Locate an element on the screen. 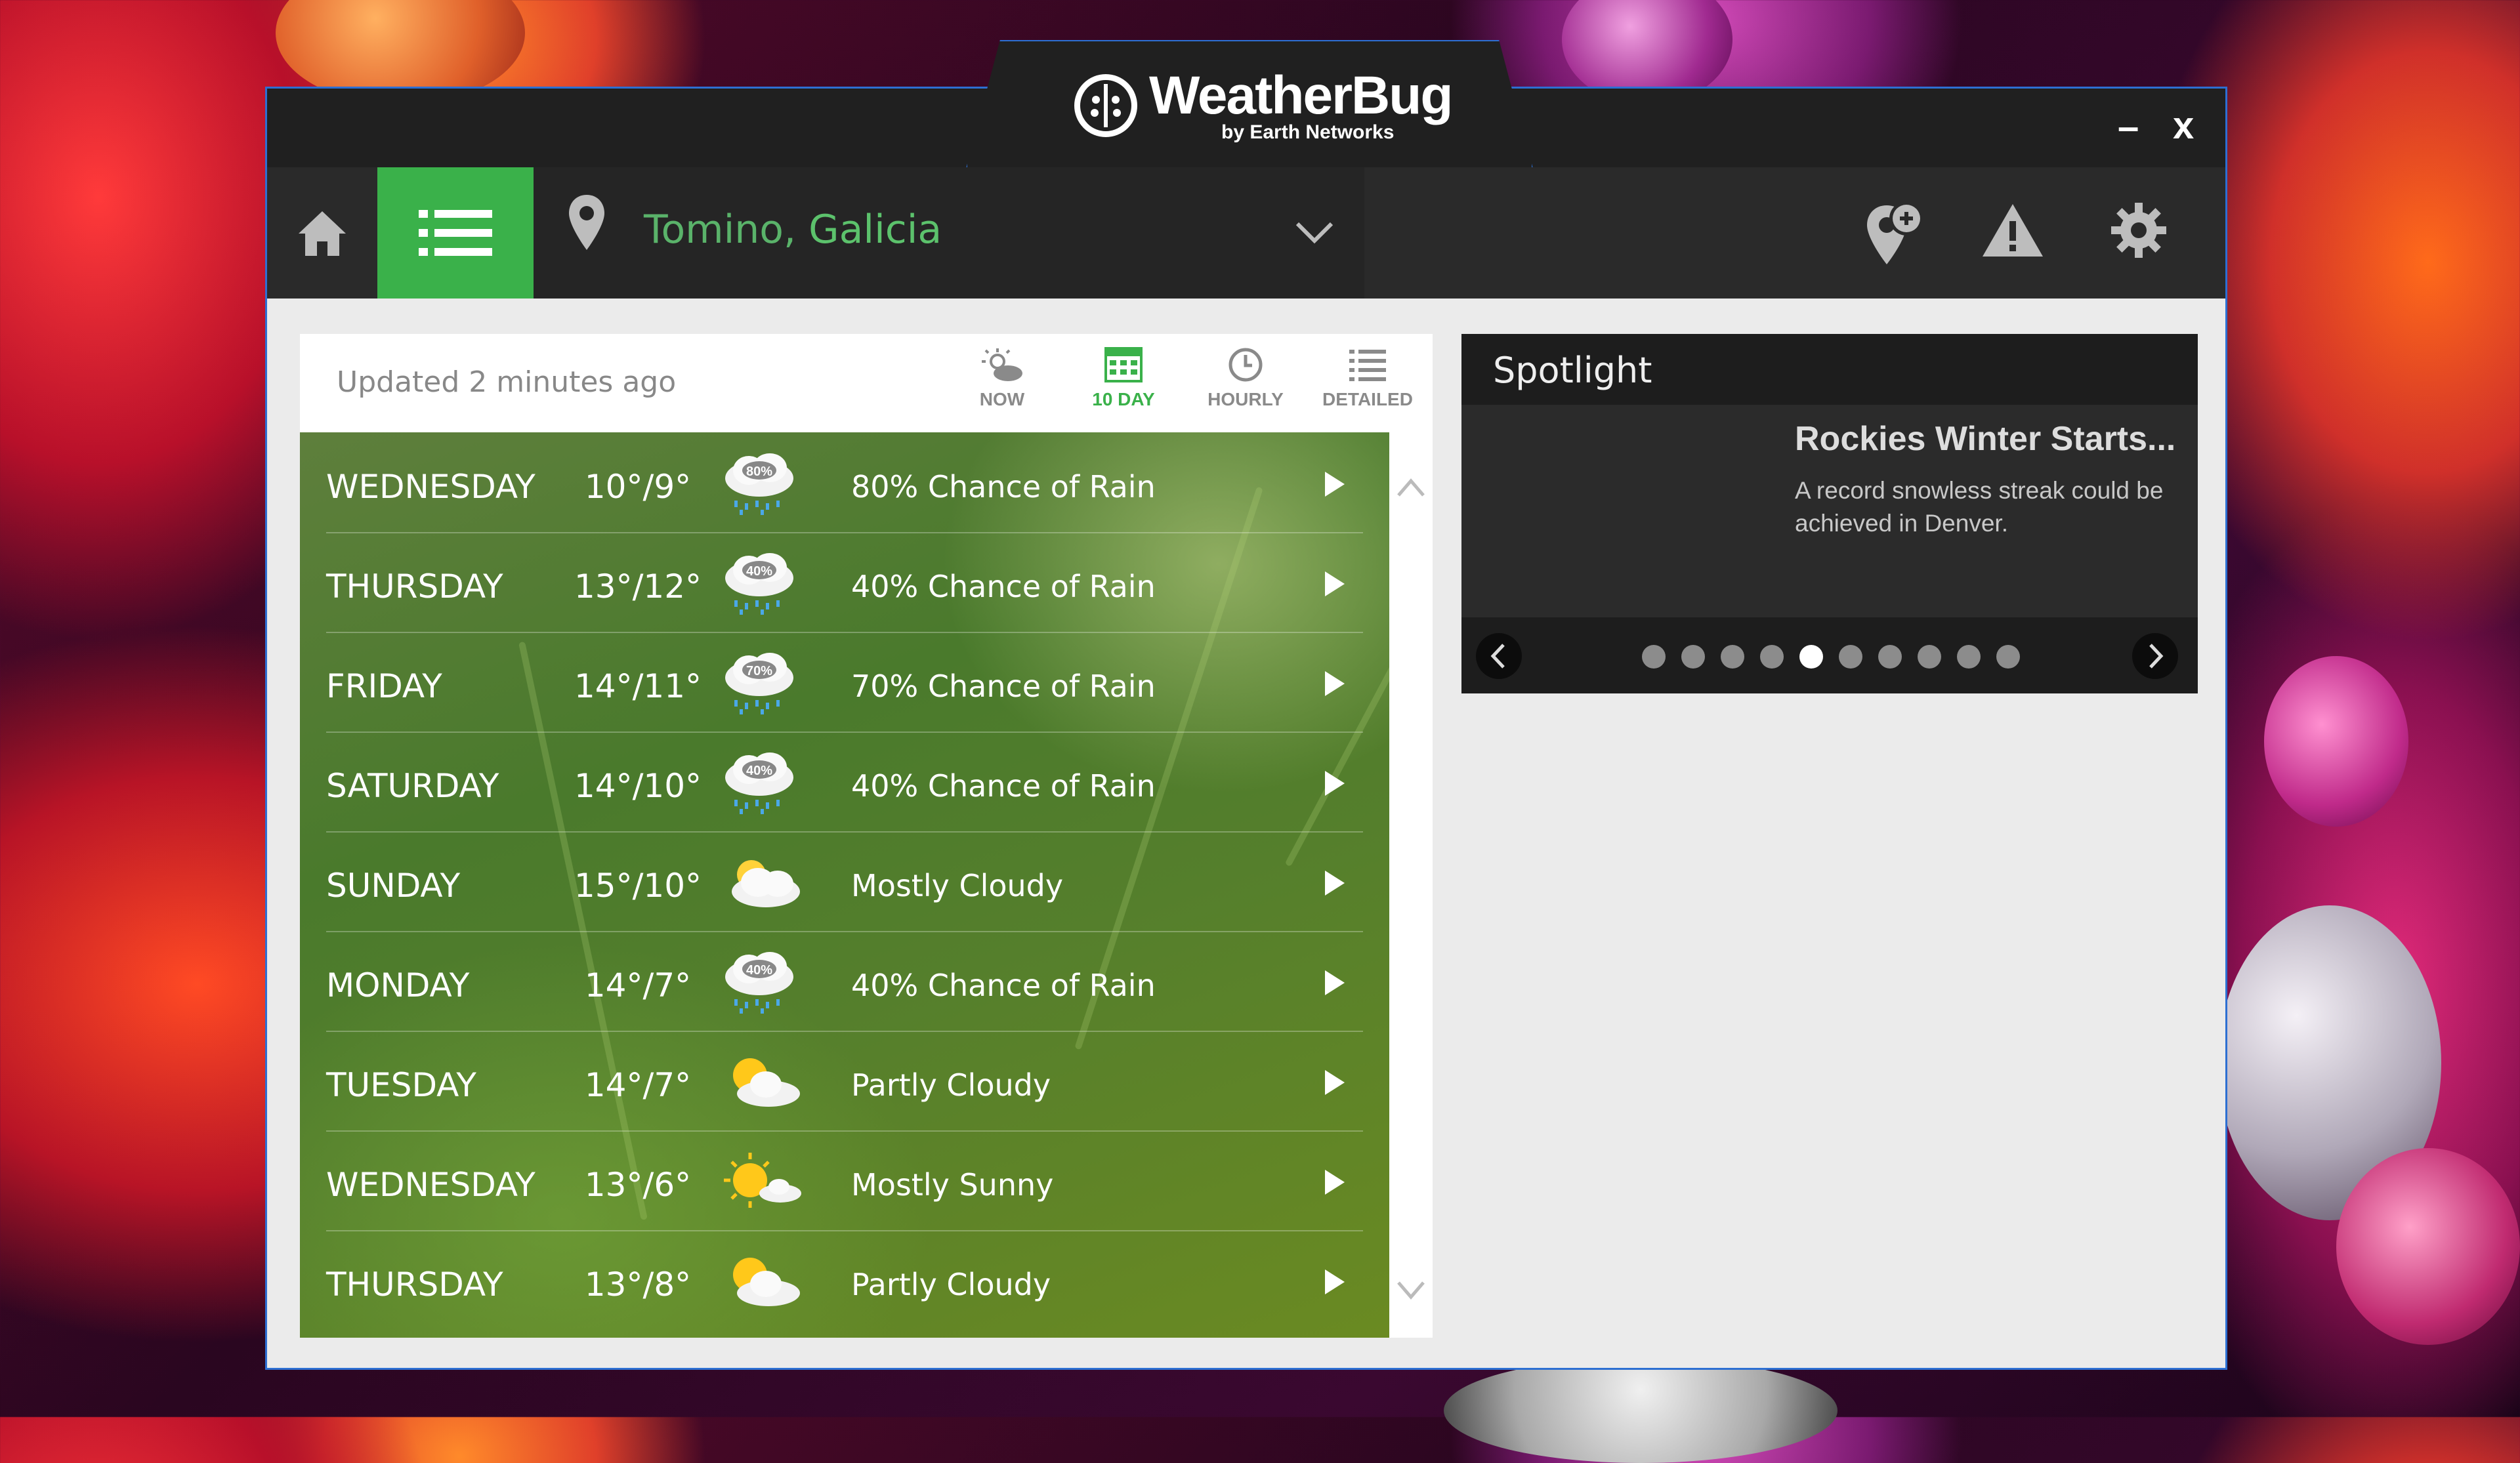 The image size is (2520, 1463). logo-name: WeatherBug is located at coordinates (1301, 96).